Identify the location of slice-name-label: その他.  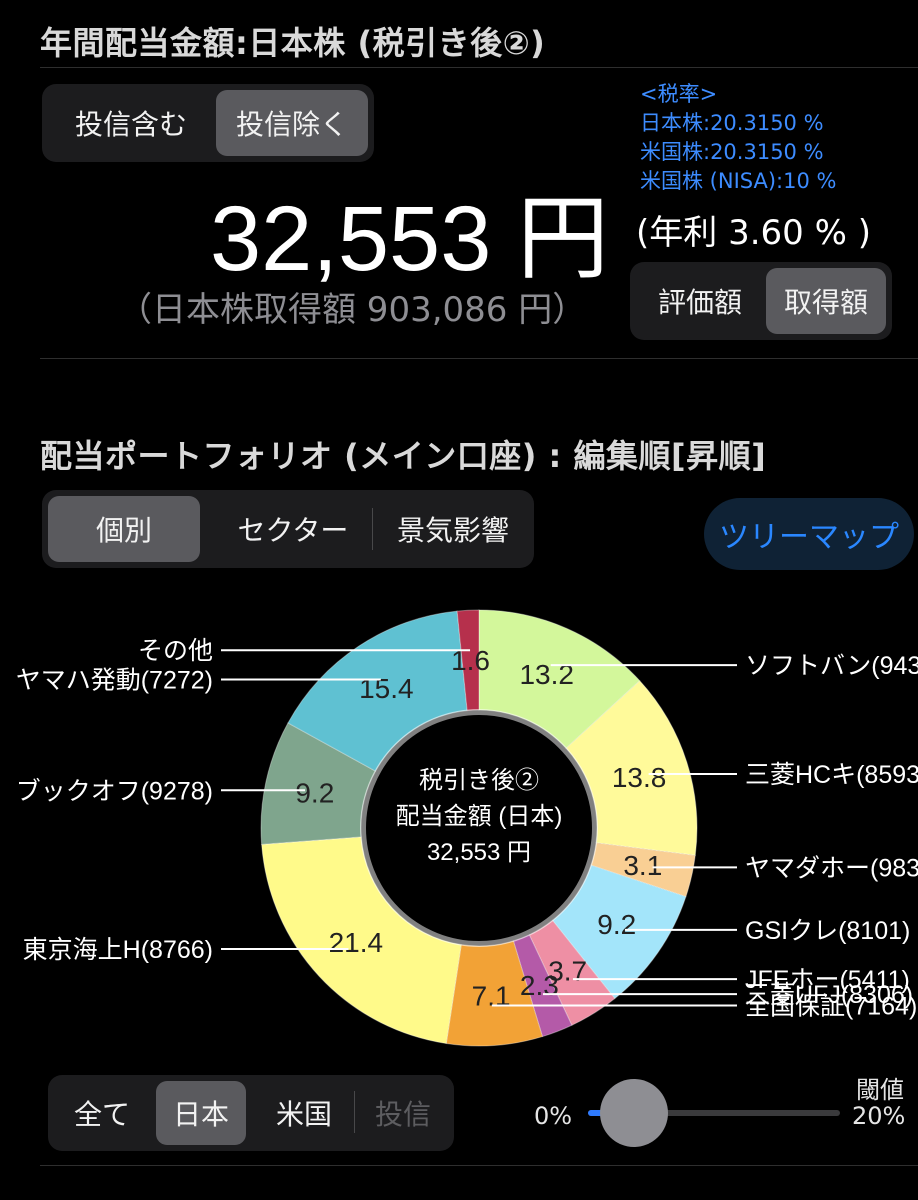
(175, 651).